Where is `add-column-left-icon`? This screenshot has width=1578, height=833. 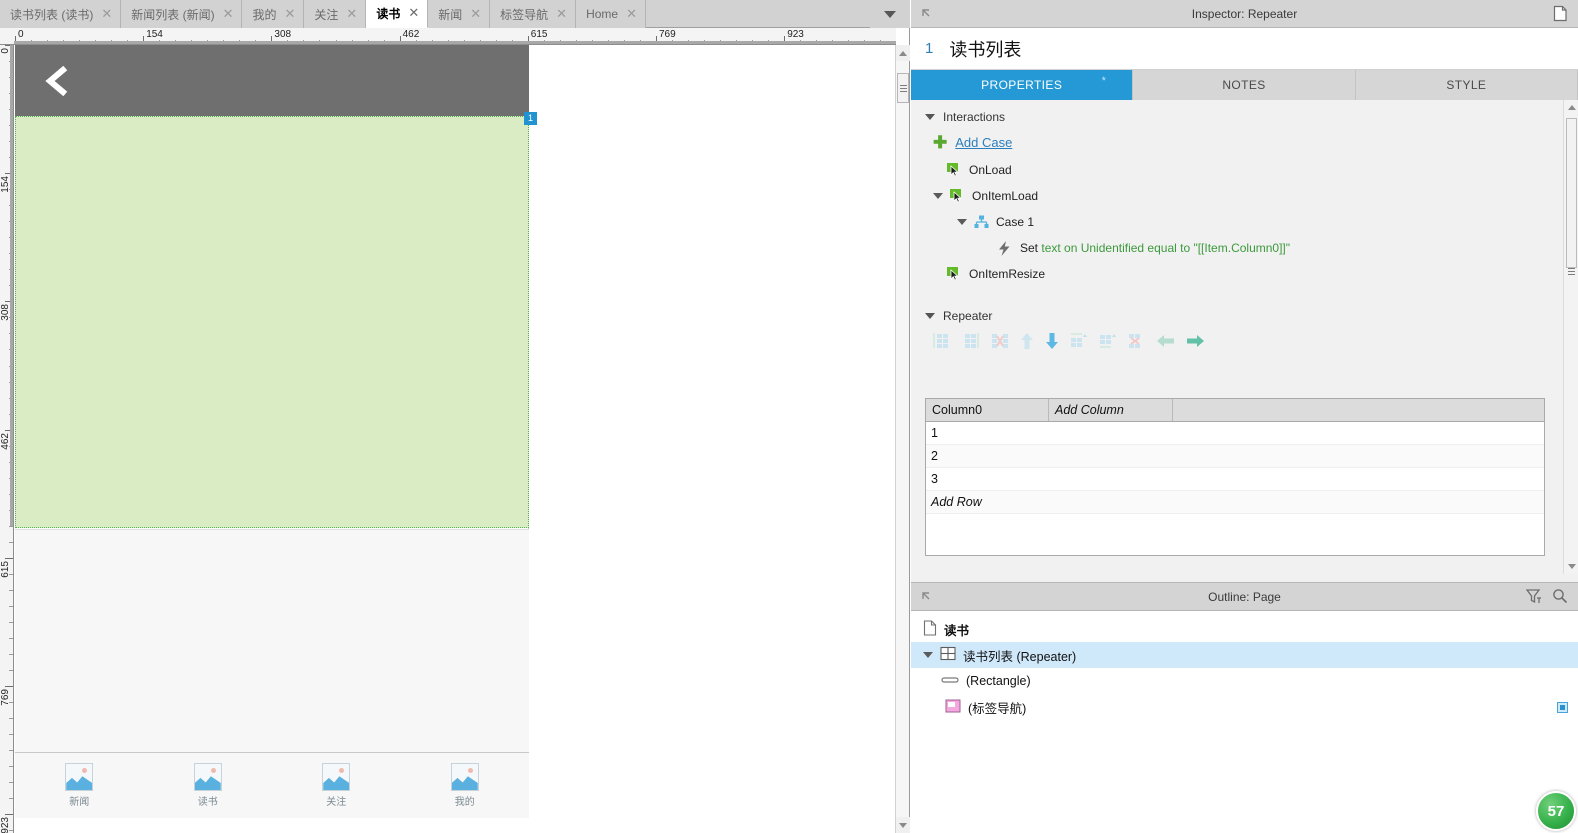 add-column-left-icon is located at coordinates (942, 342).